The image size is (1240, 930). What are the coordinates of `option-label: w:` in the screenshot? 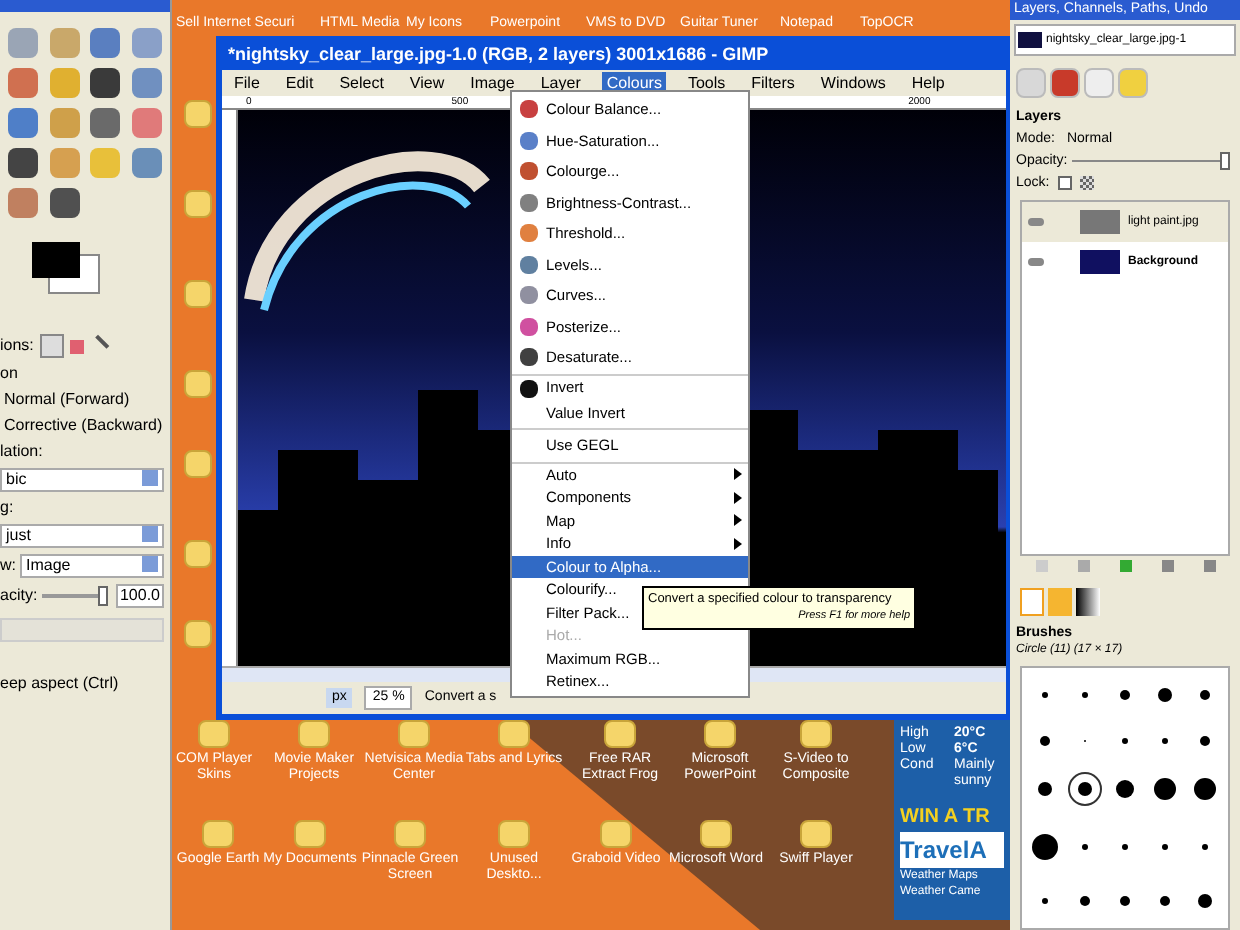 It's located at (8, 566).